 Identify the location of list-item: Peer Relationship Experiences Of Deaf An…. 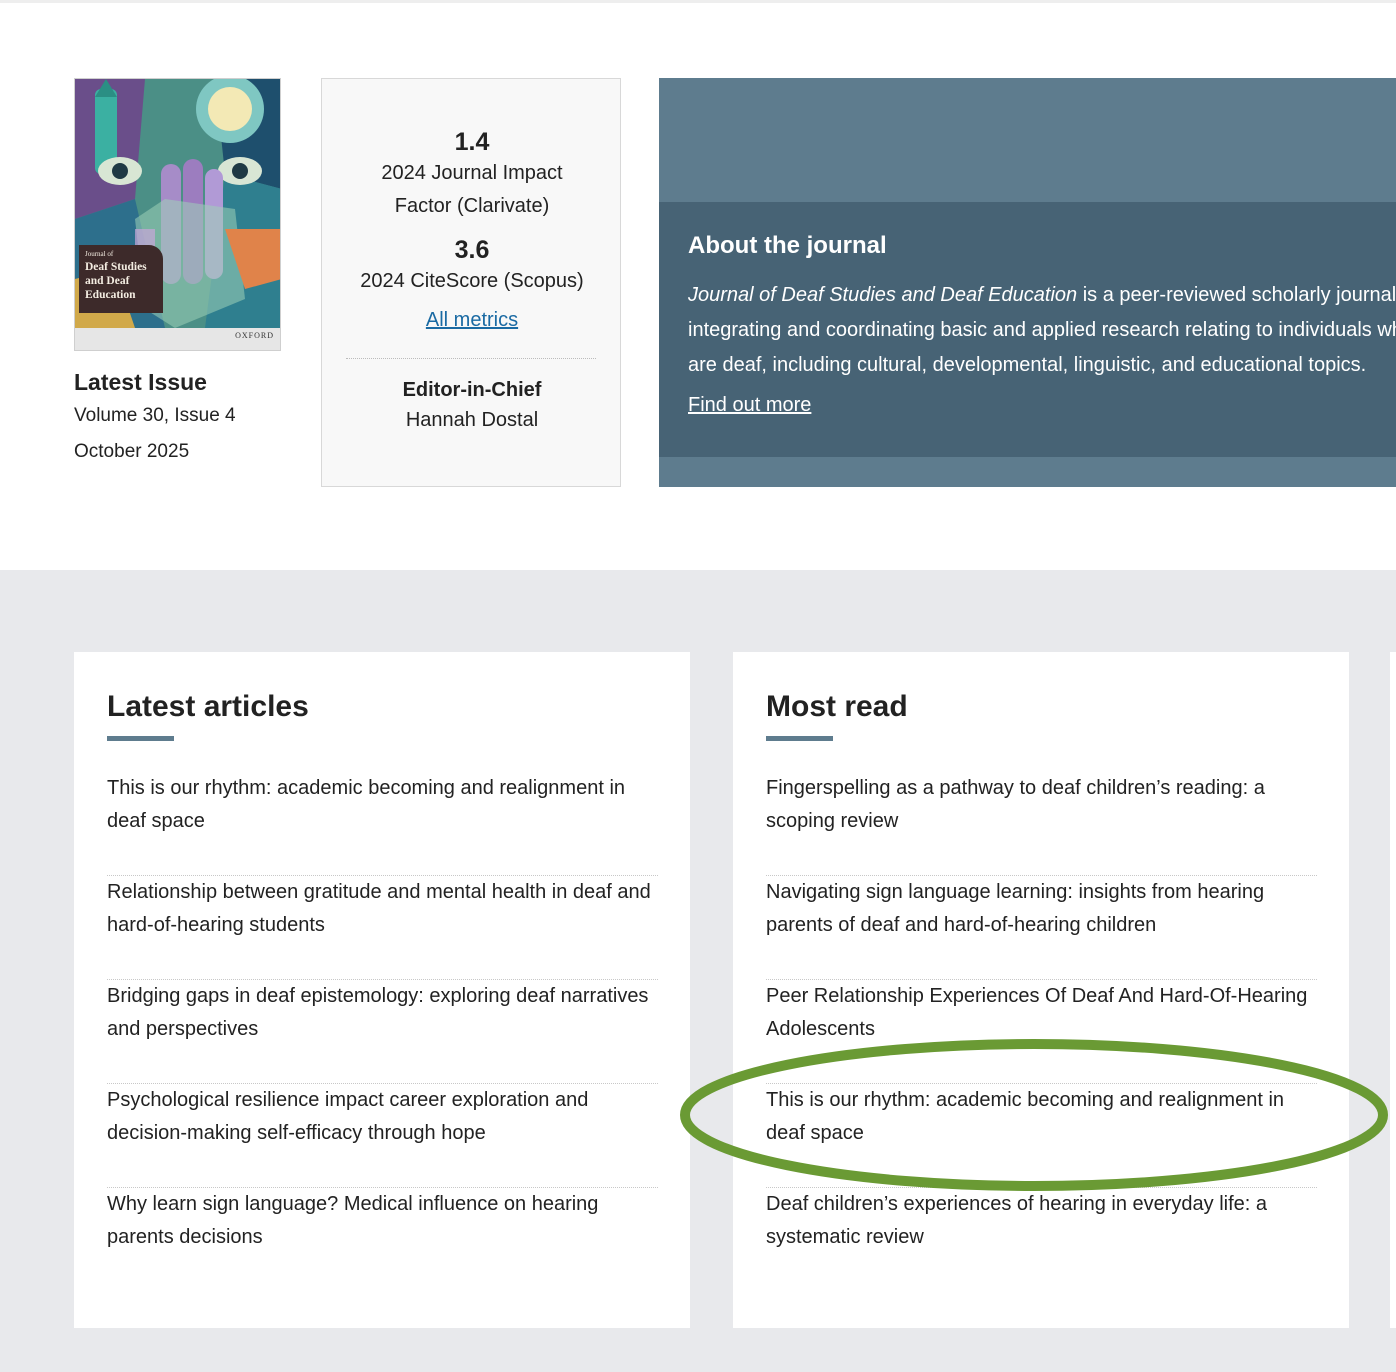
(1041, 1032).